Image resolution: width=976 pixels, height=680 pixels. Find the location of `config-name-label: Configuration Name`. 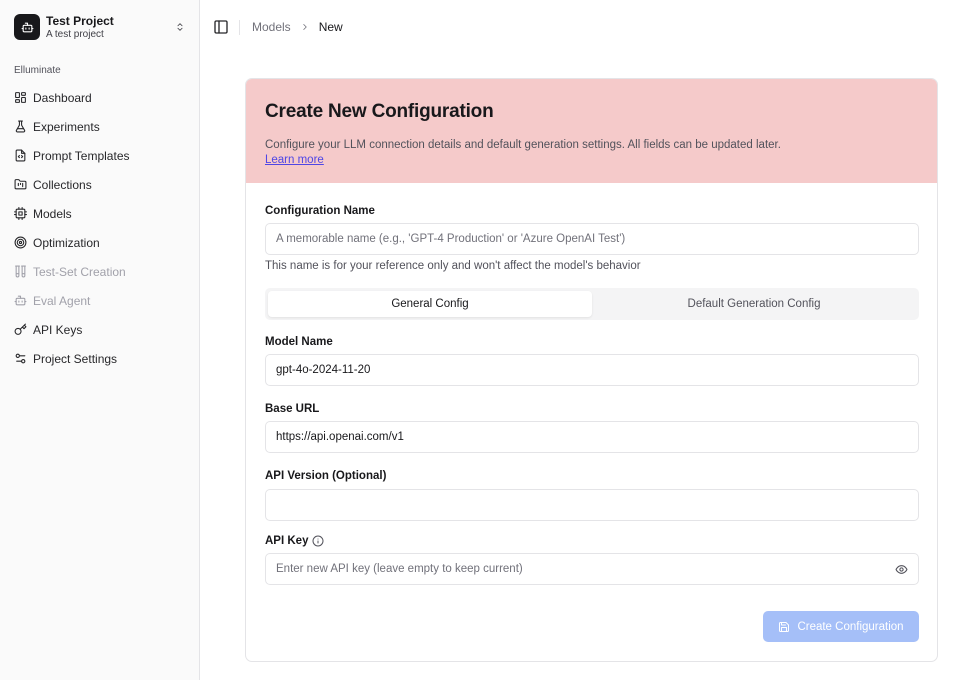

config-name-label: Configuration Name is located at coordinates (320, 211).